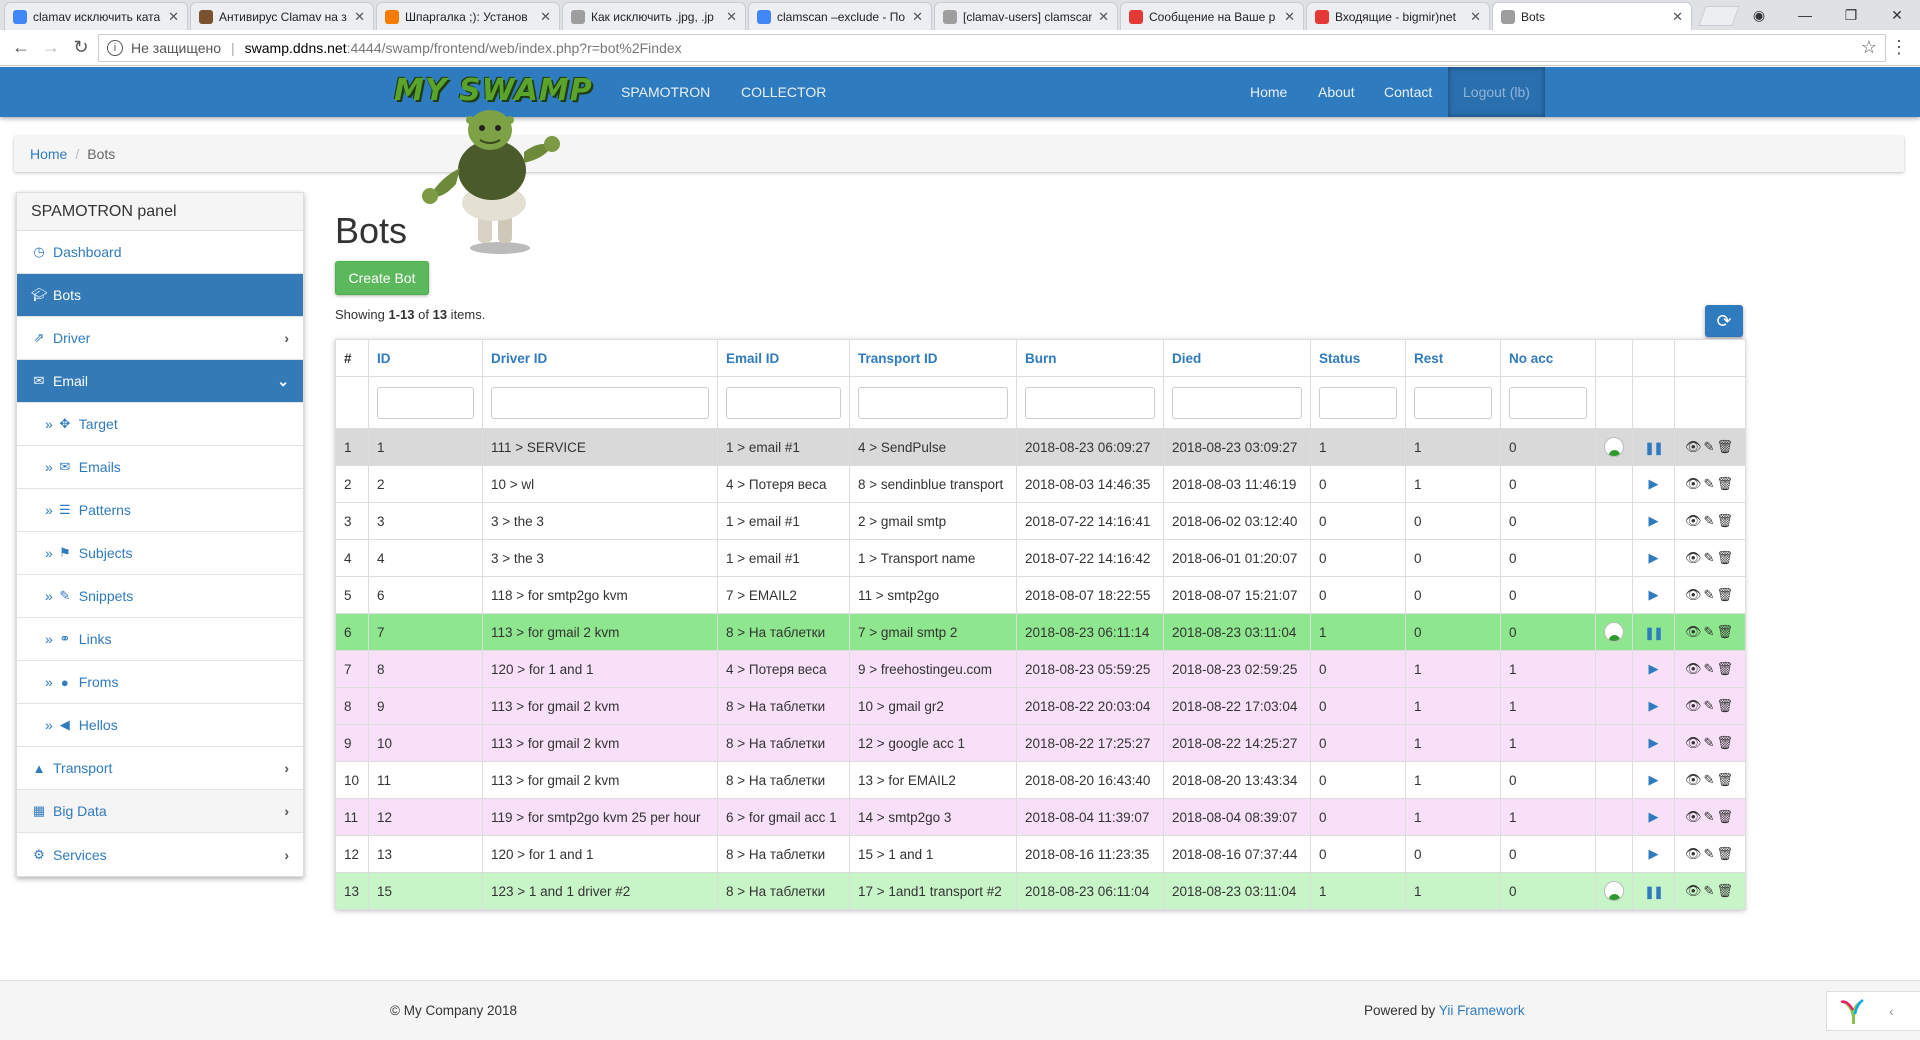  What do you see at coordinates (115, 47) in the screenshot?
I see `info-icon: i` at bounding box center [115, 47].